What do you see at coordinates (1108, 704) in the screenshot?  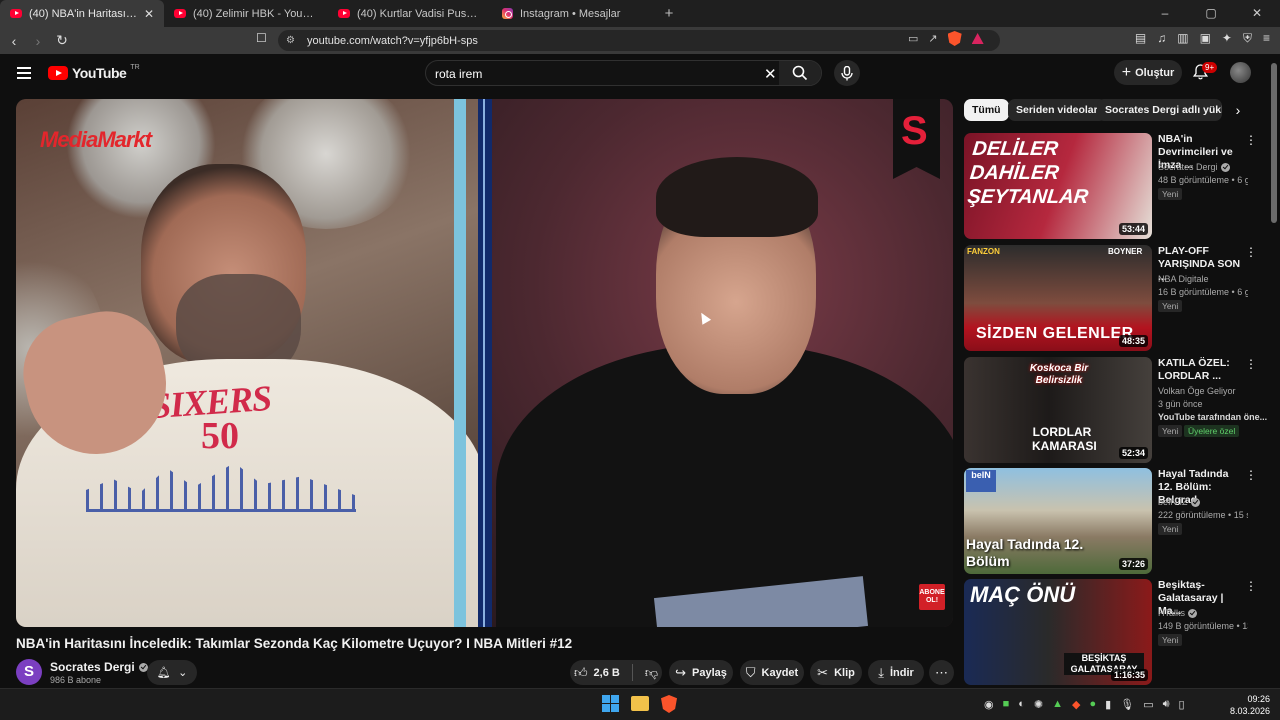 I see `tray-app-icon: ▮` at bounding box center [1108, 704].